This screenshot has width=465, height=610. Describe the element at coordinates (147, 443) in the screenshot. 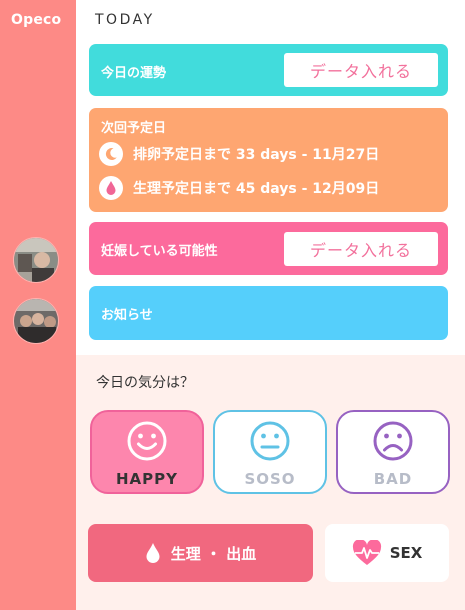

I see `smile-face-icon` at that location.